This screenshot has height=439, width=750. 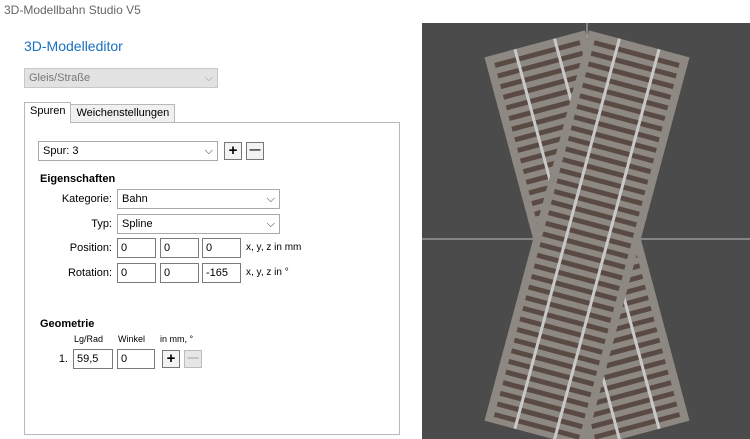 I want to click on rotation-hint: x, y, z in °, so click(x=267, y=272).